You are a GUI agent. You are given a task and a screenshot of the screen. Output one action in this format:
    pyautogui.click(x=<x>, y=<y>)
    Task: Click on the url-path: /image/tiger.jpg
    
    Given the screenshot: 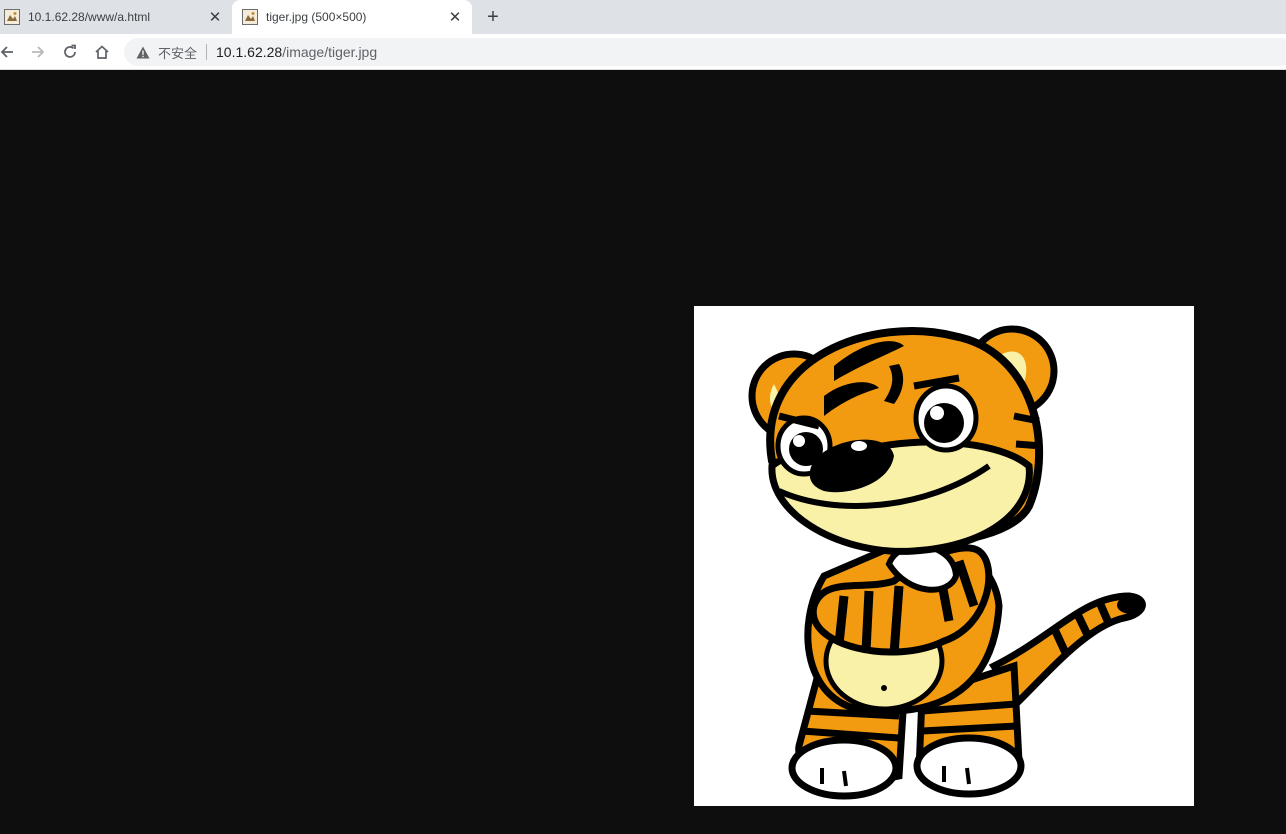 What is the action you would take?
    pyautogui.click(x=330, y=52)
    